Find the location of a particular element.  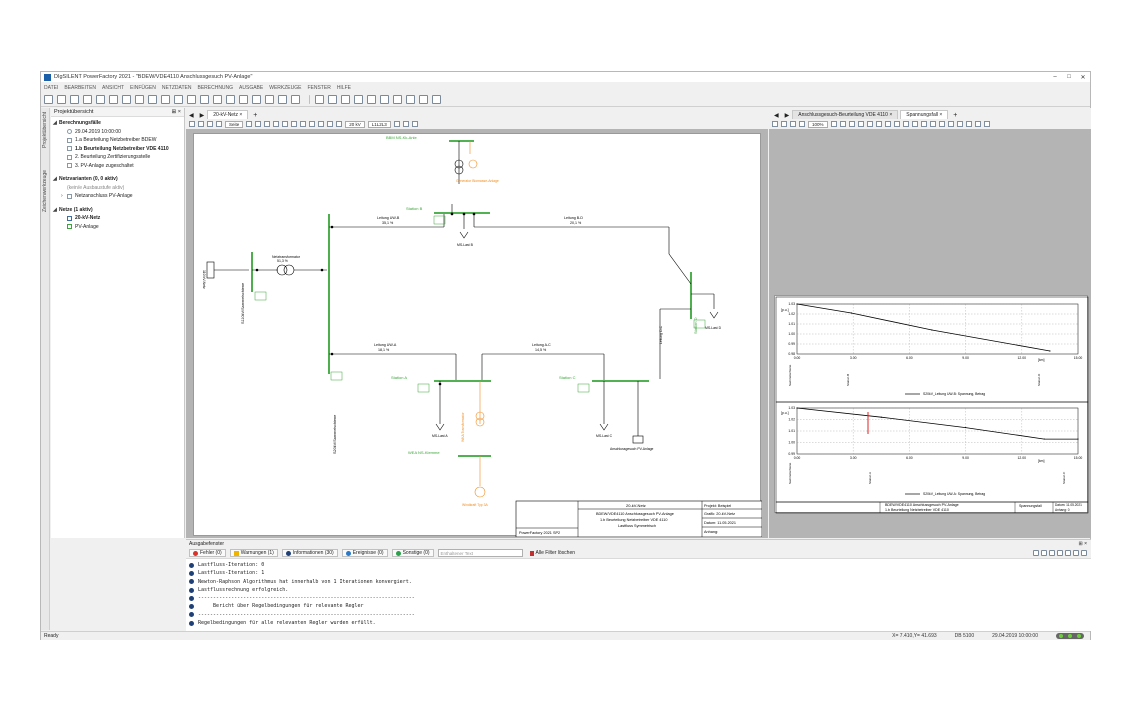

tree-variant-item: (kein/e Ausbaustufe aktiv) is located at coordinates (118, 188).